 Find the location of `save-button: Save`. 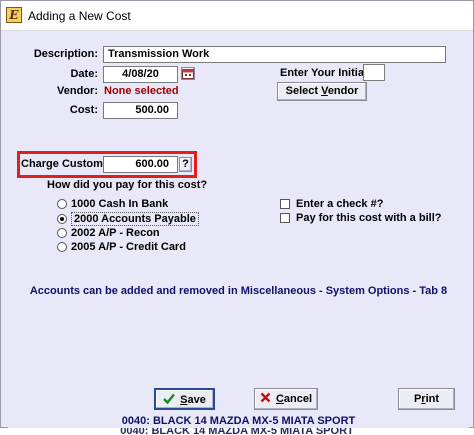

save-button: Save is located at coordinates (184, 399).